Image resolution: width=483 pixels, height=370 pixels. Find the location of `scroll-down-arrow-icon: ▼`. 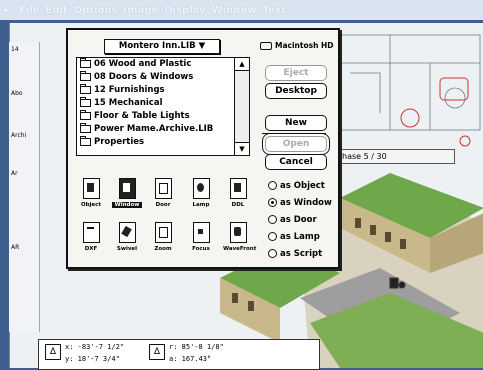

scroll-down-arrow-icon: ▼ is located at coordinates (242, 148).